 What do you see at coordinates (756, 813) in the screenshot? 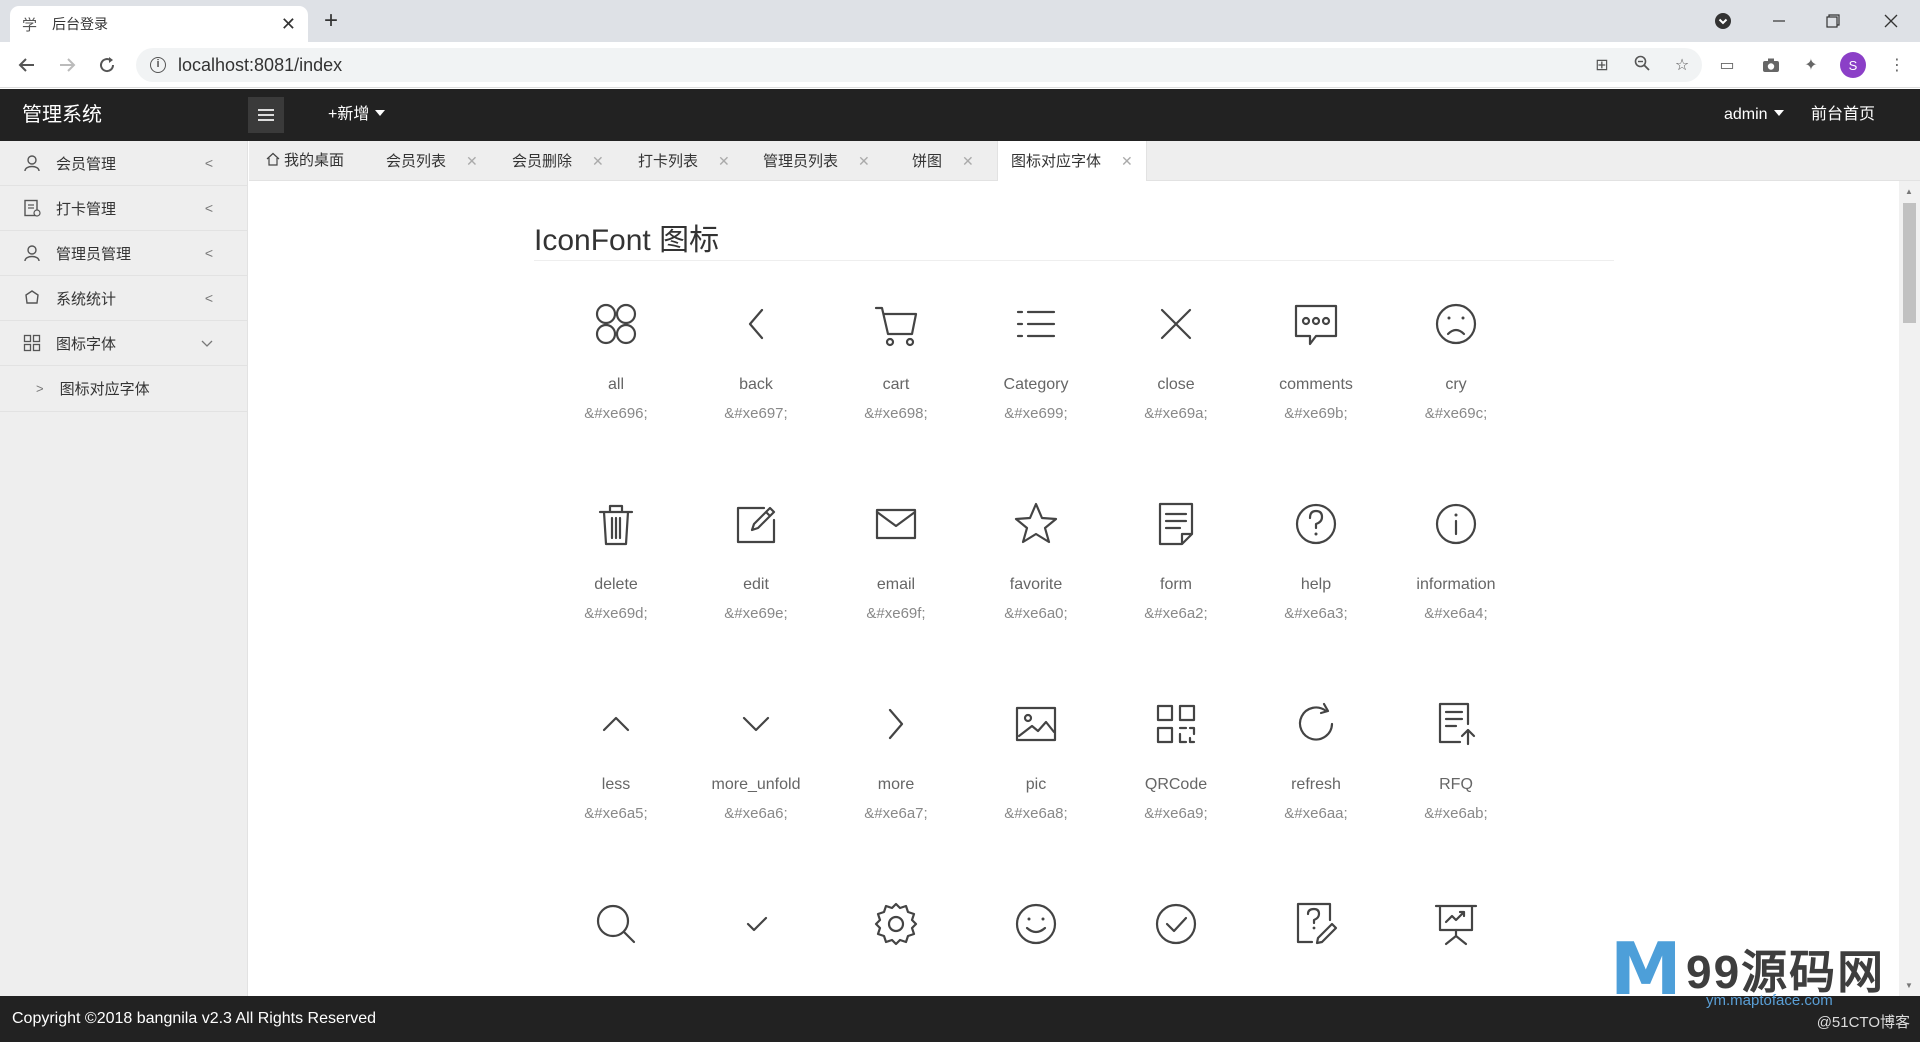
I see `icon-code: &#xe6a6;` at bounding box center [756, 813].